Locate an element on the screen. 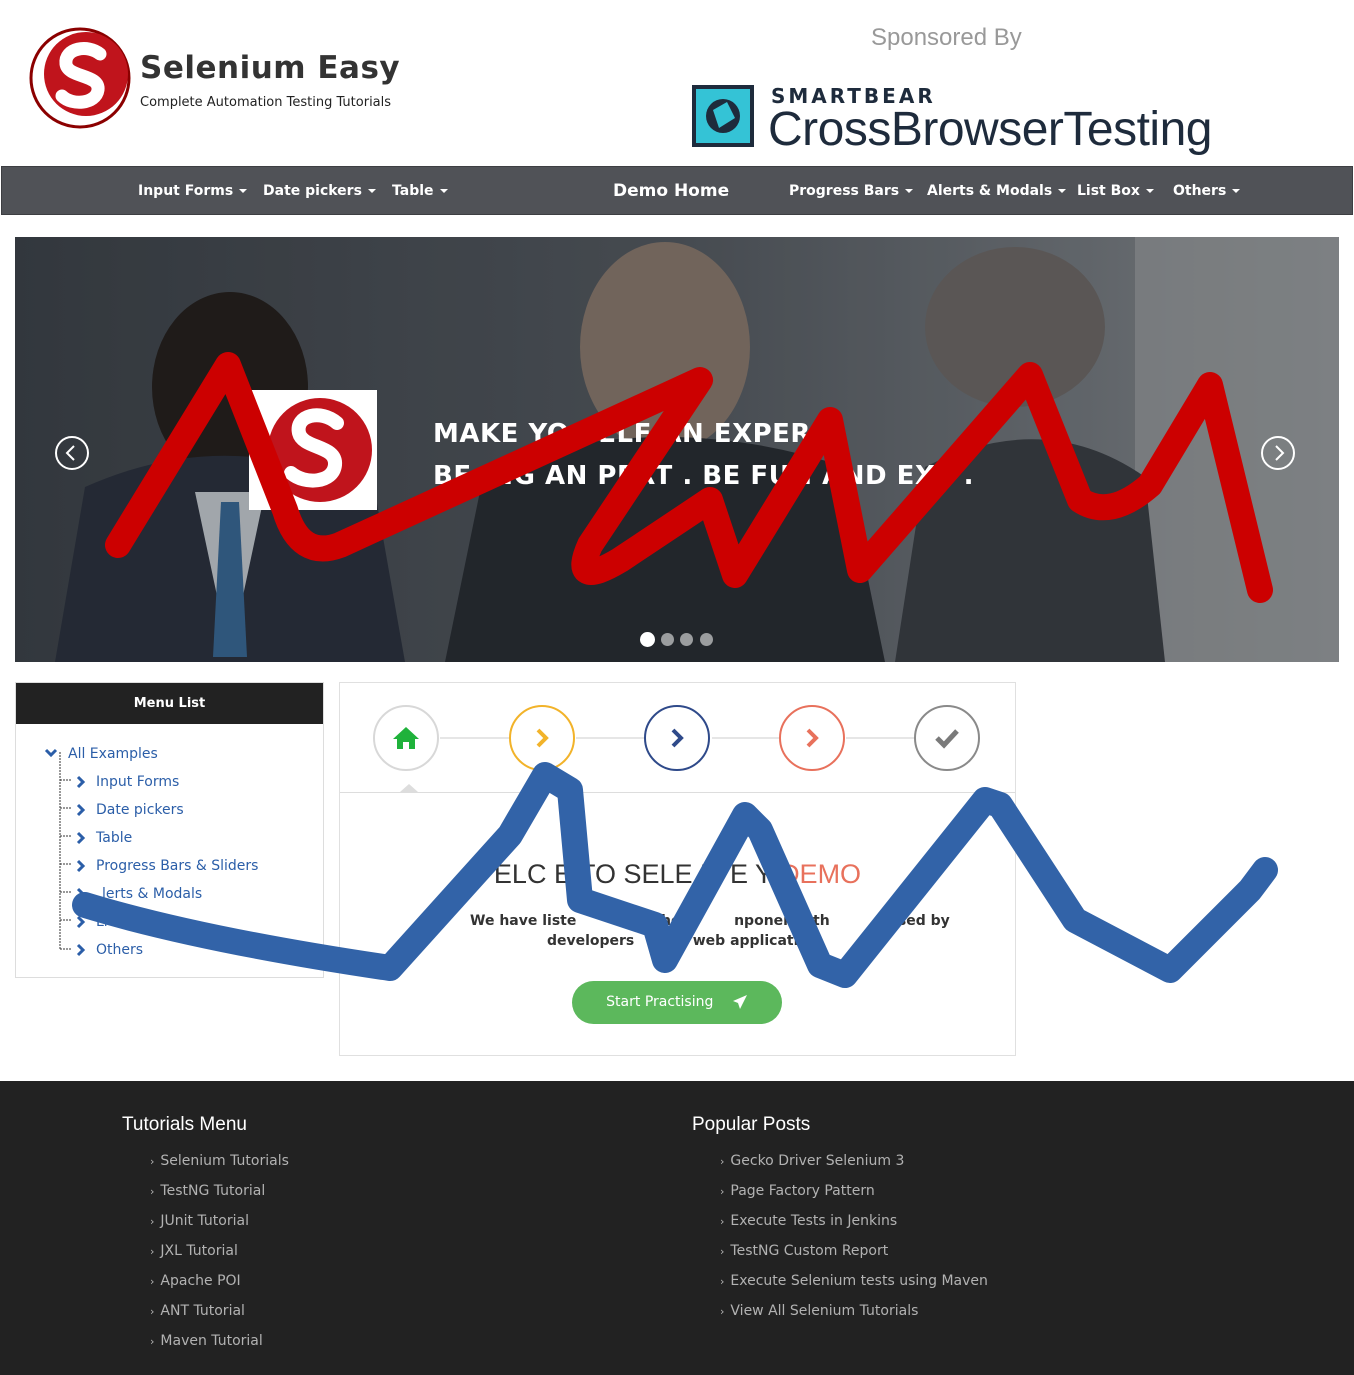 Image resolution: width=1354 pixels, height=1375 pixels. nav-others: Others is located at coordinates (1207, 191).